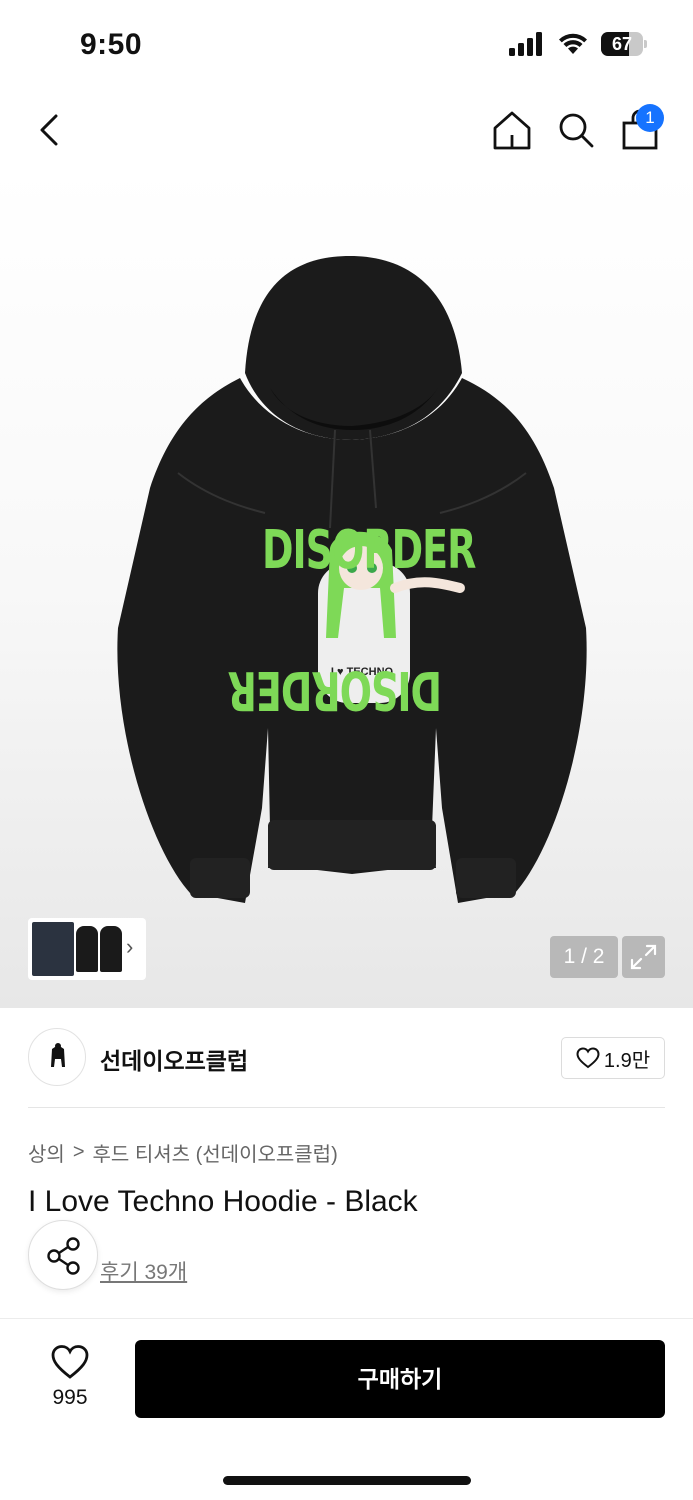 The image size is (693, 1500). What do you see at coordinates (215, 1152) in the screenshot?
I see `breadcrumb-subcategory: 후드 티셔츠 (선데이오프클럽)` at bounding box center [215, 1152].